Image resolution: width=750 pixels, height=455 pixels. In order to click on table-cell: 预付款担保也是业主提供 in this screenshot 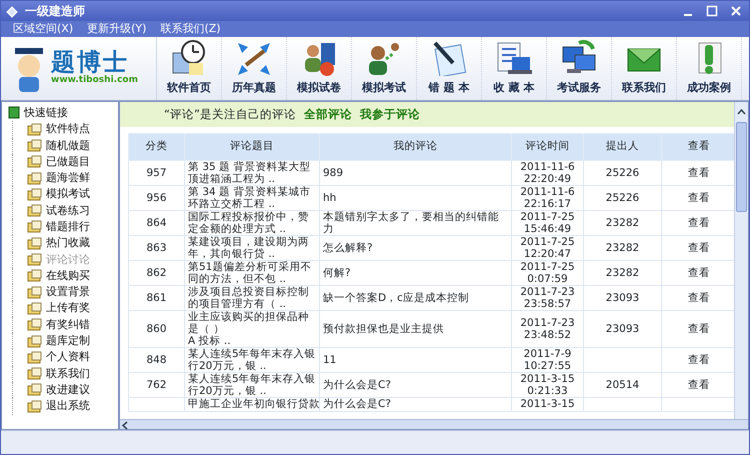, I will do `click(383, 329)`.